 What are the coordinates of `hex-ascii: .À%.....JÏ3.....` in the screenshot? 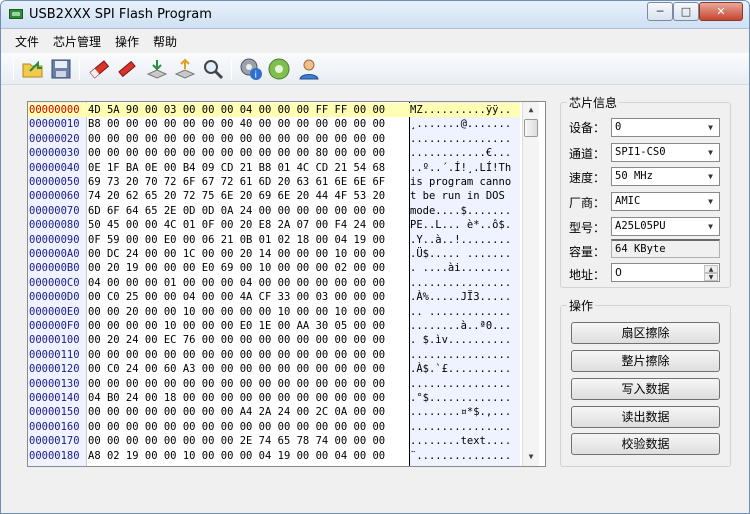 It's located at (465, 297).